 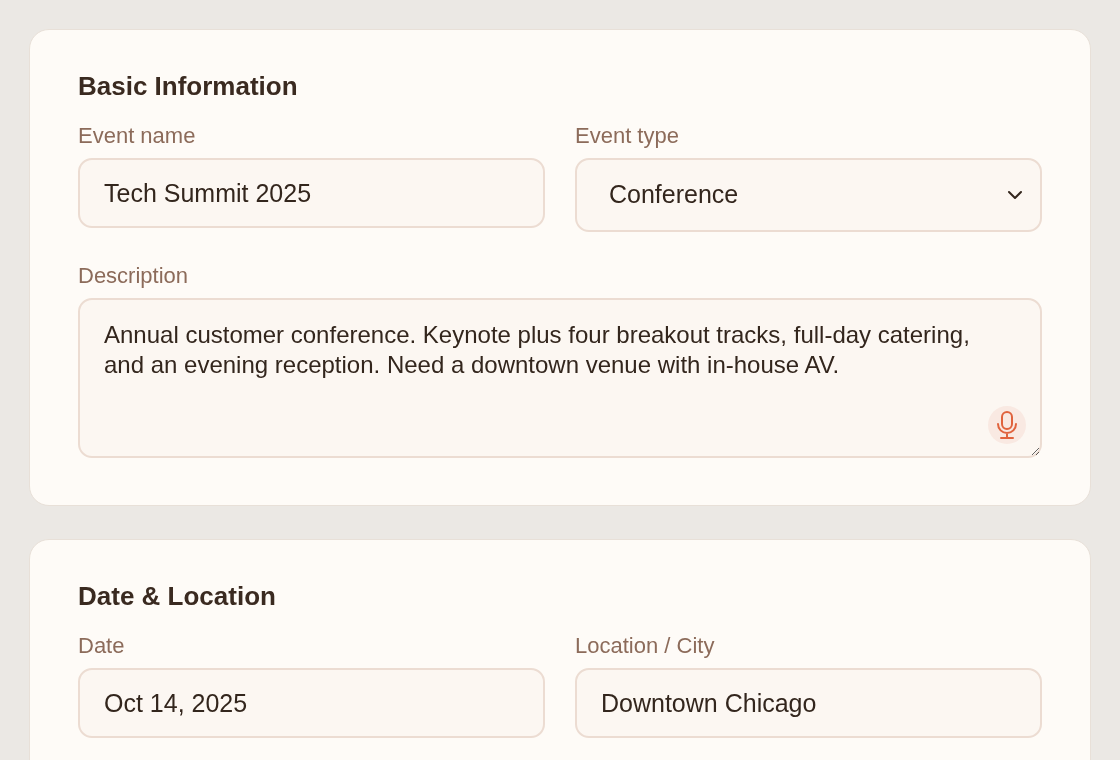 I want to click on field-label: Event type, so click(x=627, y=136).